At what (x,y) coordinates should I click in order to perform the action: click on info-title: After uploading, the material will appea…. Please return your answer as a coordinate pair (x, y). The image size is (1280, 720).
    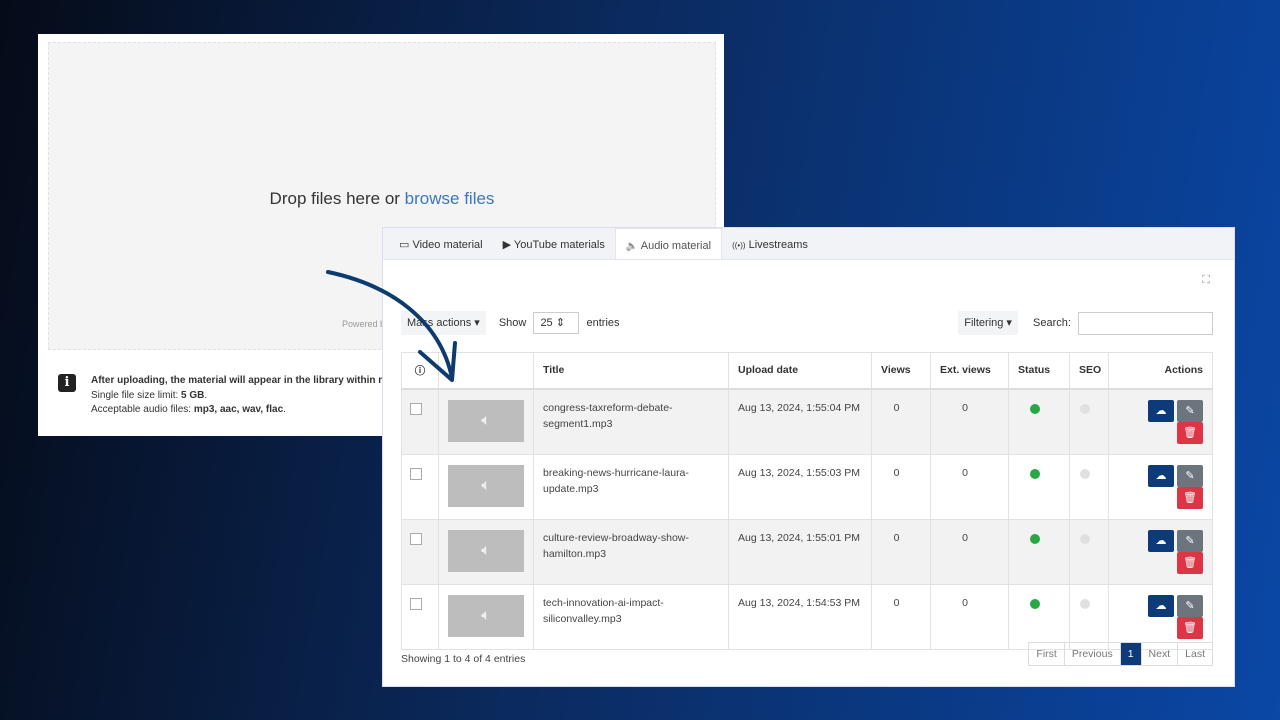
    Looking at the image, I should click on (239, 380).